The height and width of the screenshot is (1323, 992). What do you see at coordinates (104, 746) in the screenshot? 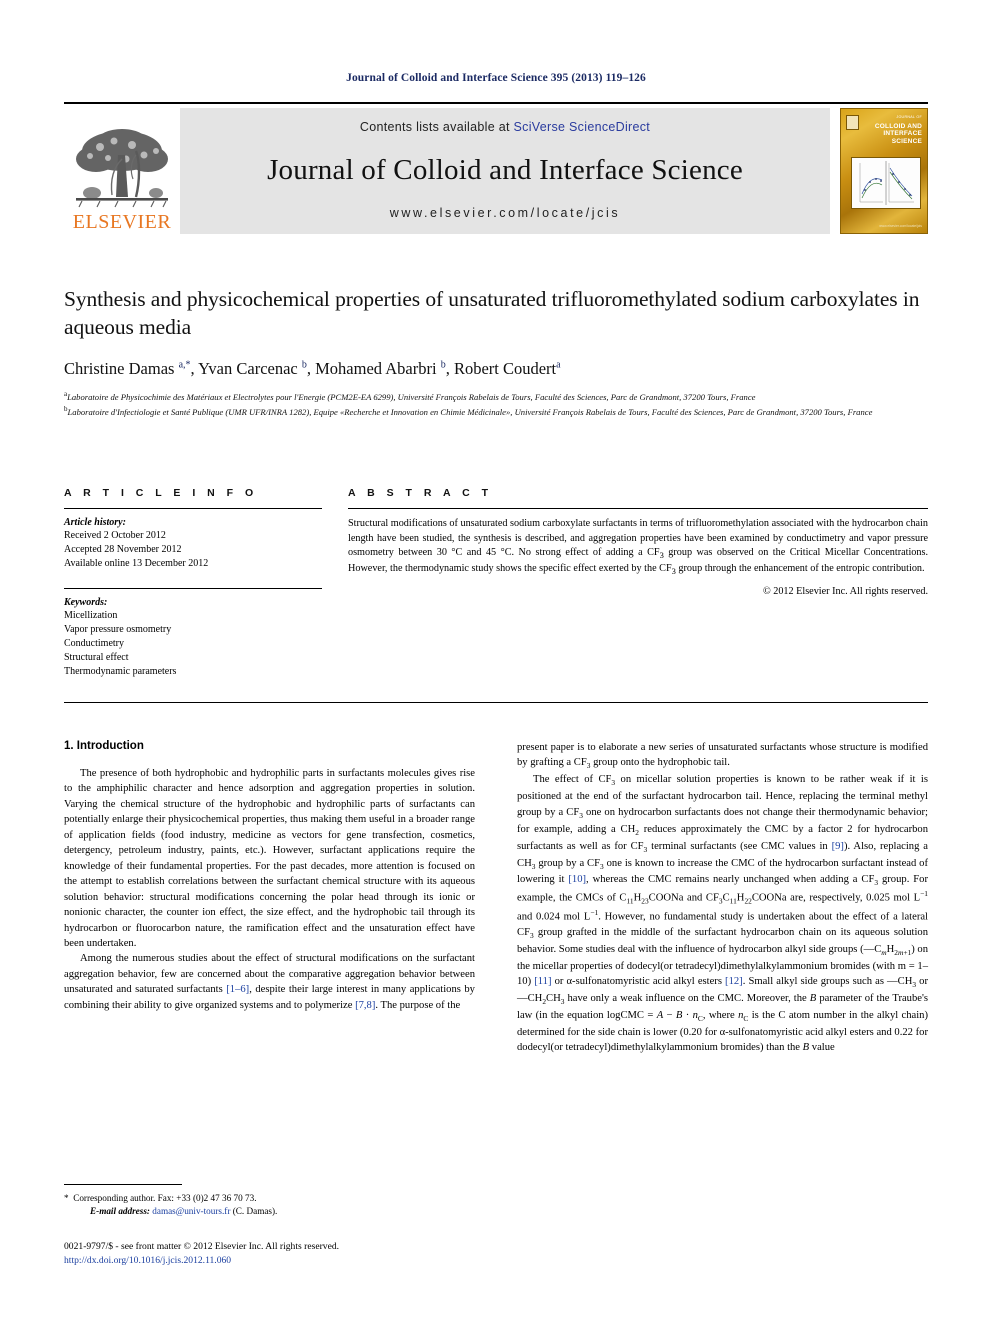
I see `section-title-introduction: 1. Introduction` at bounding box center [104, 746].